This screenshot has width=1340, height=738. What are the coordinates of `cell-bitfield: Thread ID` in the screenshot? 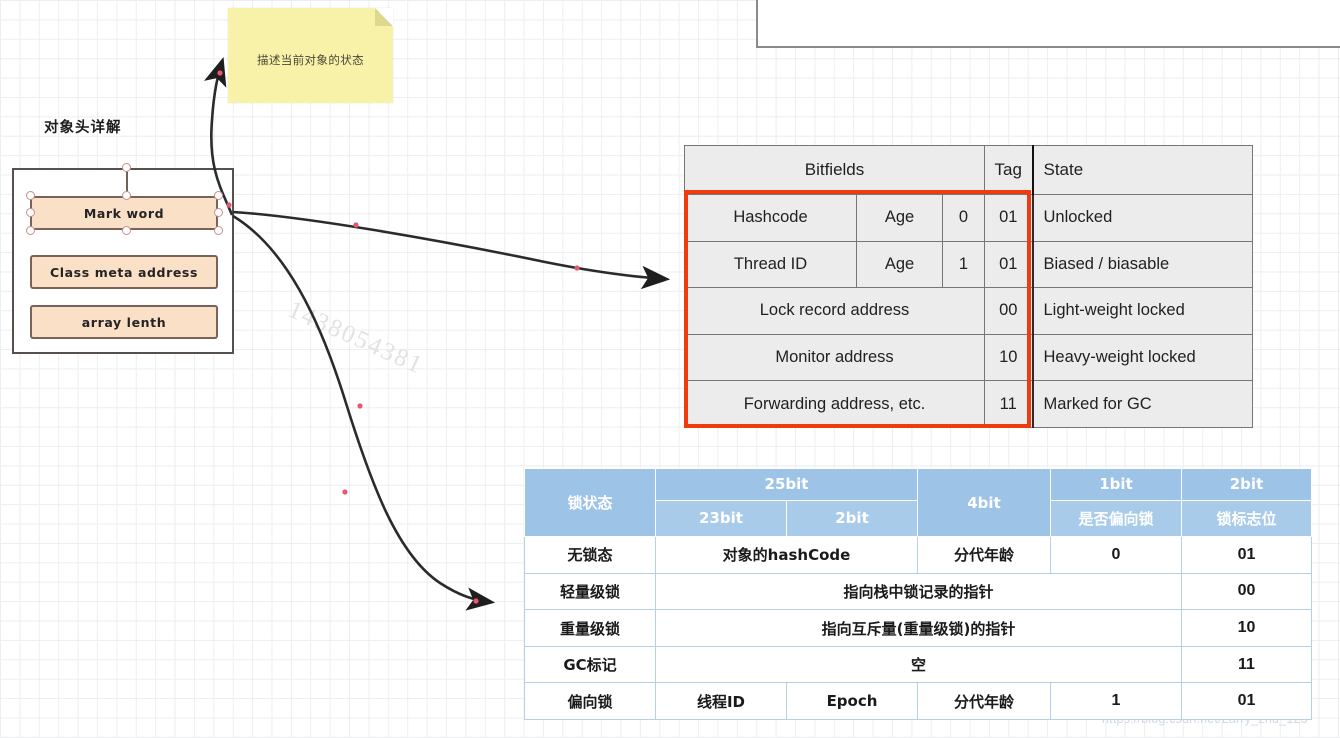 It's located at (770, 264).